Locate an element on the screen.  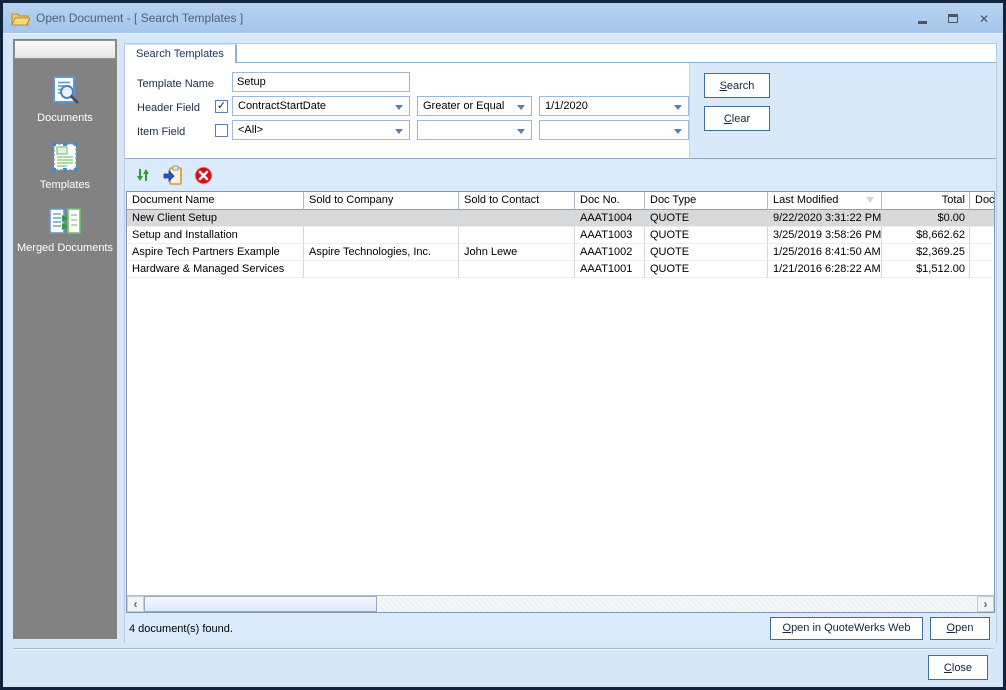
delete-button is located at coordinates (203, 175).